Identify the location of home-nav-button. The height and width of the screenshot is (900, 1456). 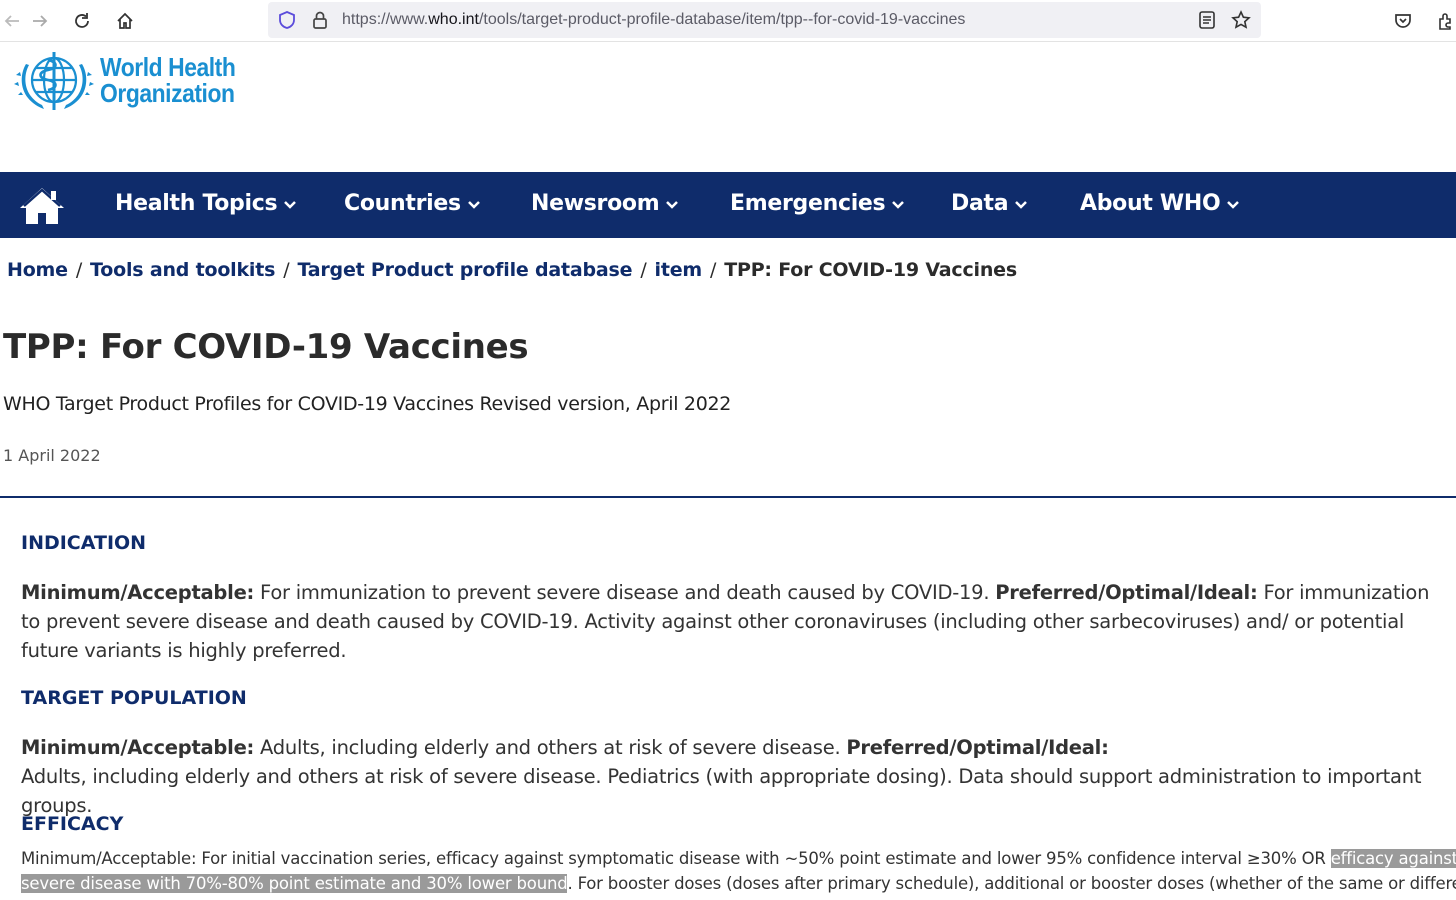
(42, 206).